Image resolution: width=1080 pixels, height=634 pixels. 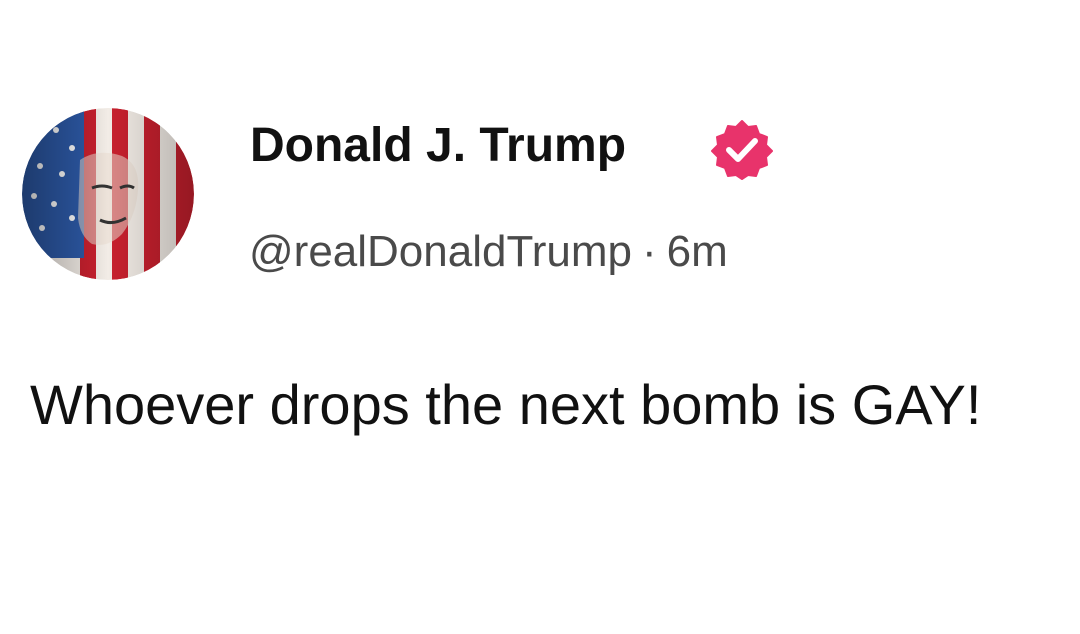 I want to click on post-timestamp: 6m, so click(x=697, y=251).